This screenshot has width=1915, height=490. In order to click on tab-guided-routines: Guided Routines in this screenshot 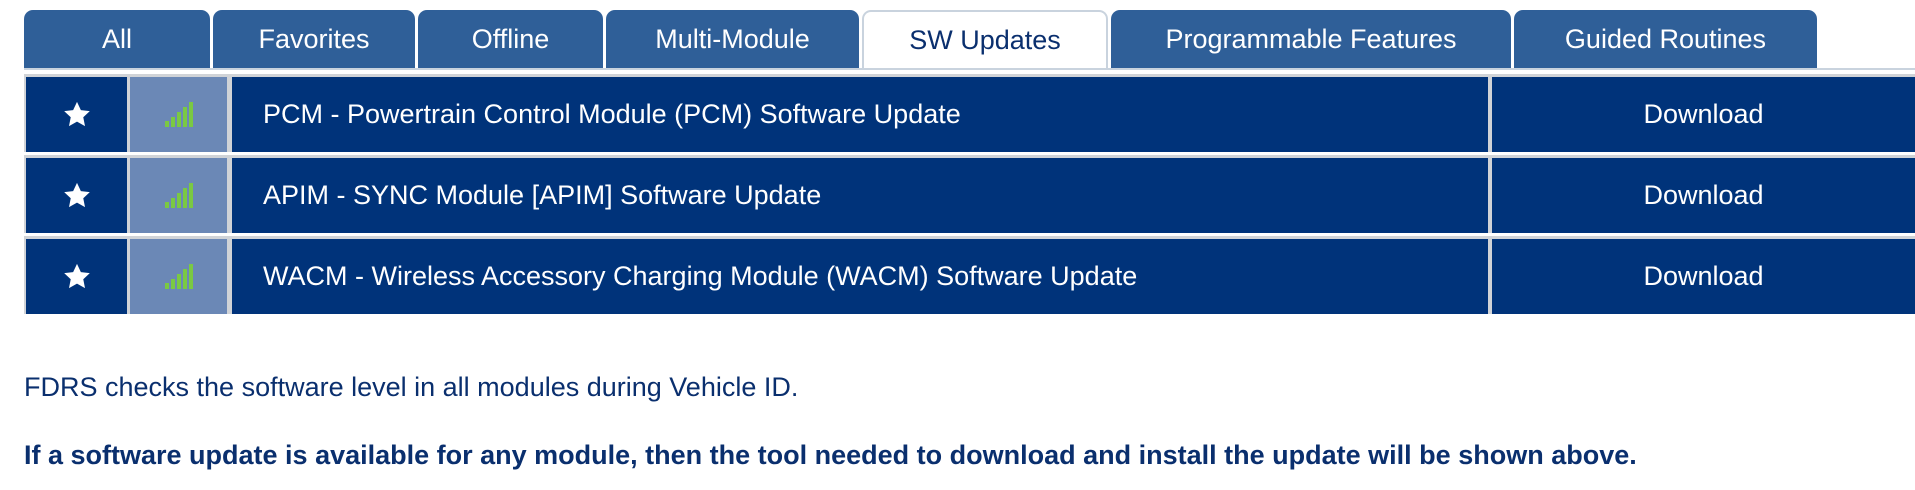, I will do `click(1665, 39)`.